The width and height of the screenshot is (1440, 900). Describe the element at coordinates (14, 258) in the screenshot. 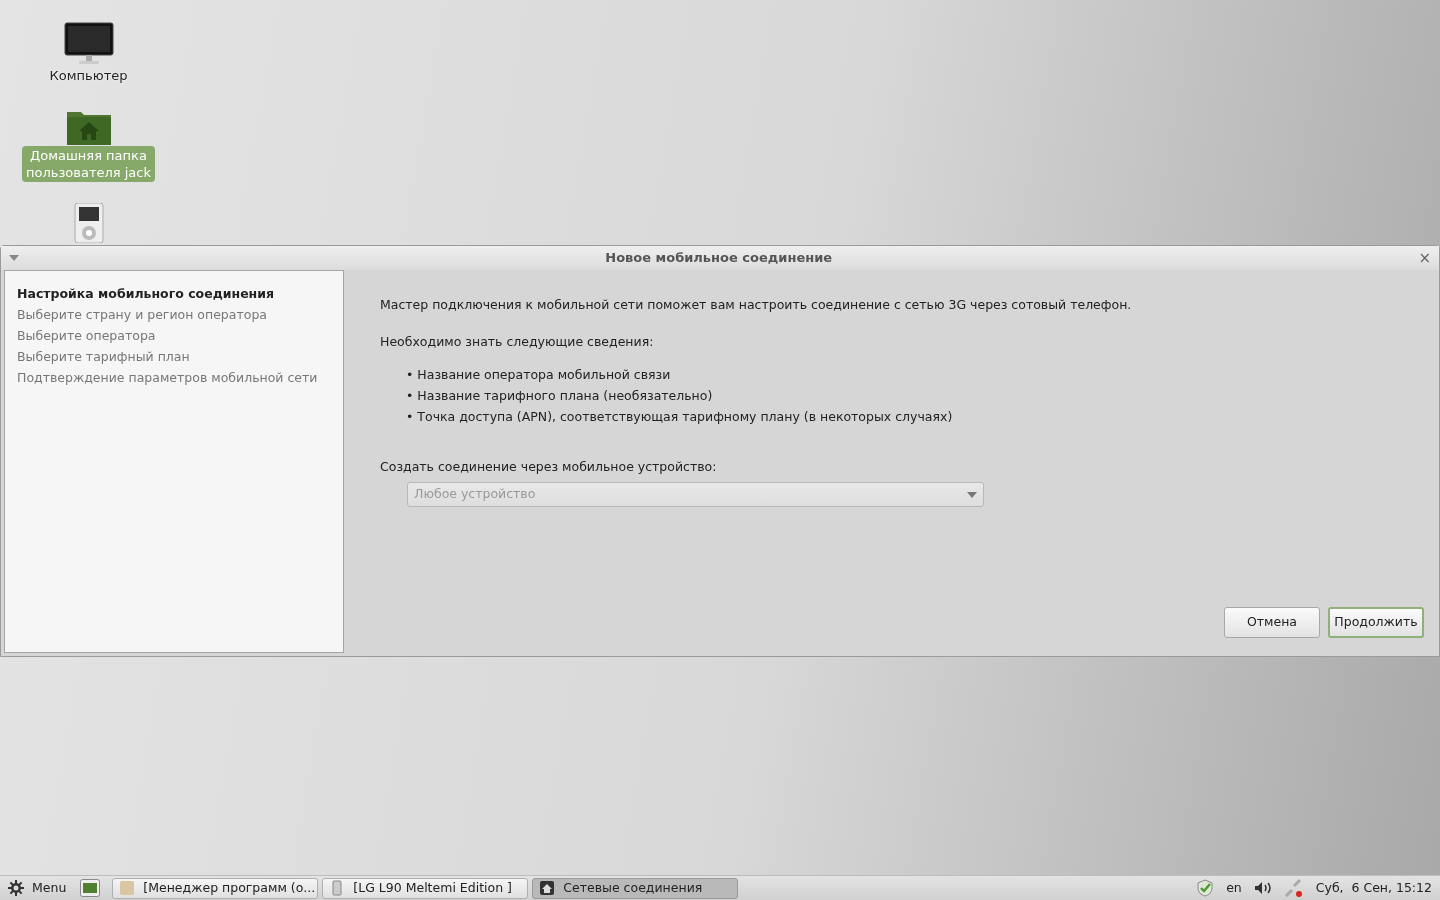

I see `window-menu-icon` at that location.